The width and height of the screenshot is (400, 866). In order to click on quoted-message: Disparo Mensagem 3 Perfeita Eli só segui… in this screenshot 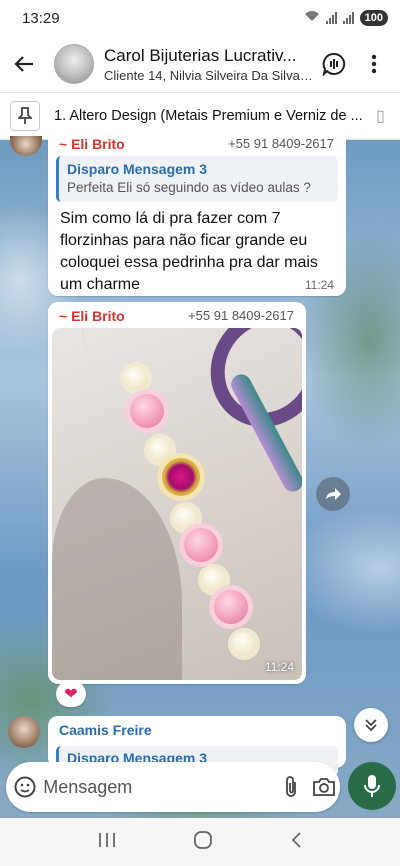, I will do `click(197, 179)`.